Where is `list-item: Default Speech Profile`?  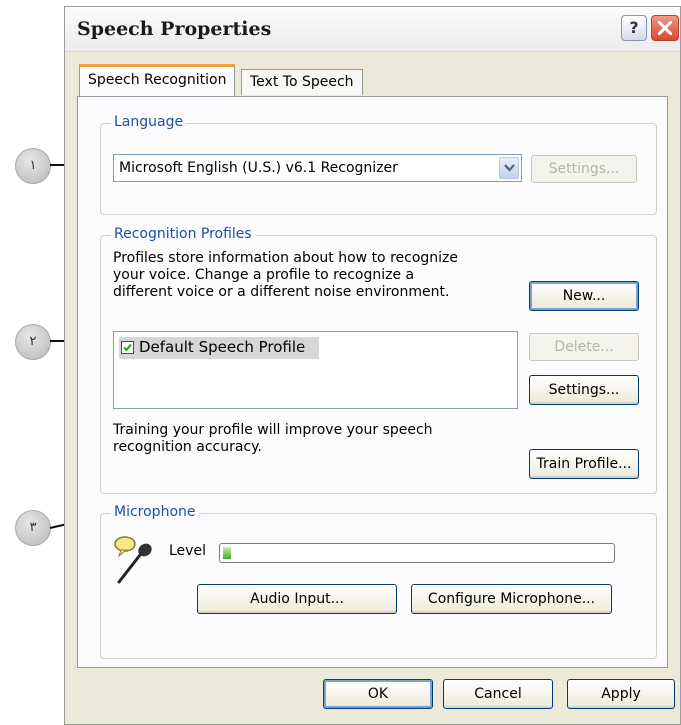 list-item: Default Speech Profile is located at coordinates (219, 348).